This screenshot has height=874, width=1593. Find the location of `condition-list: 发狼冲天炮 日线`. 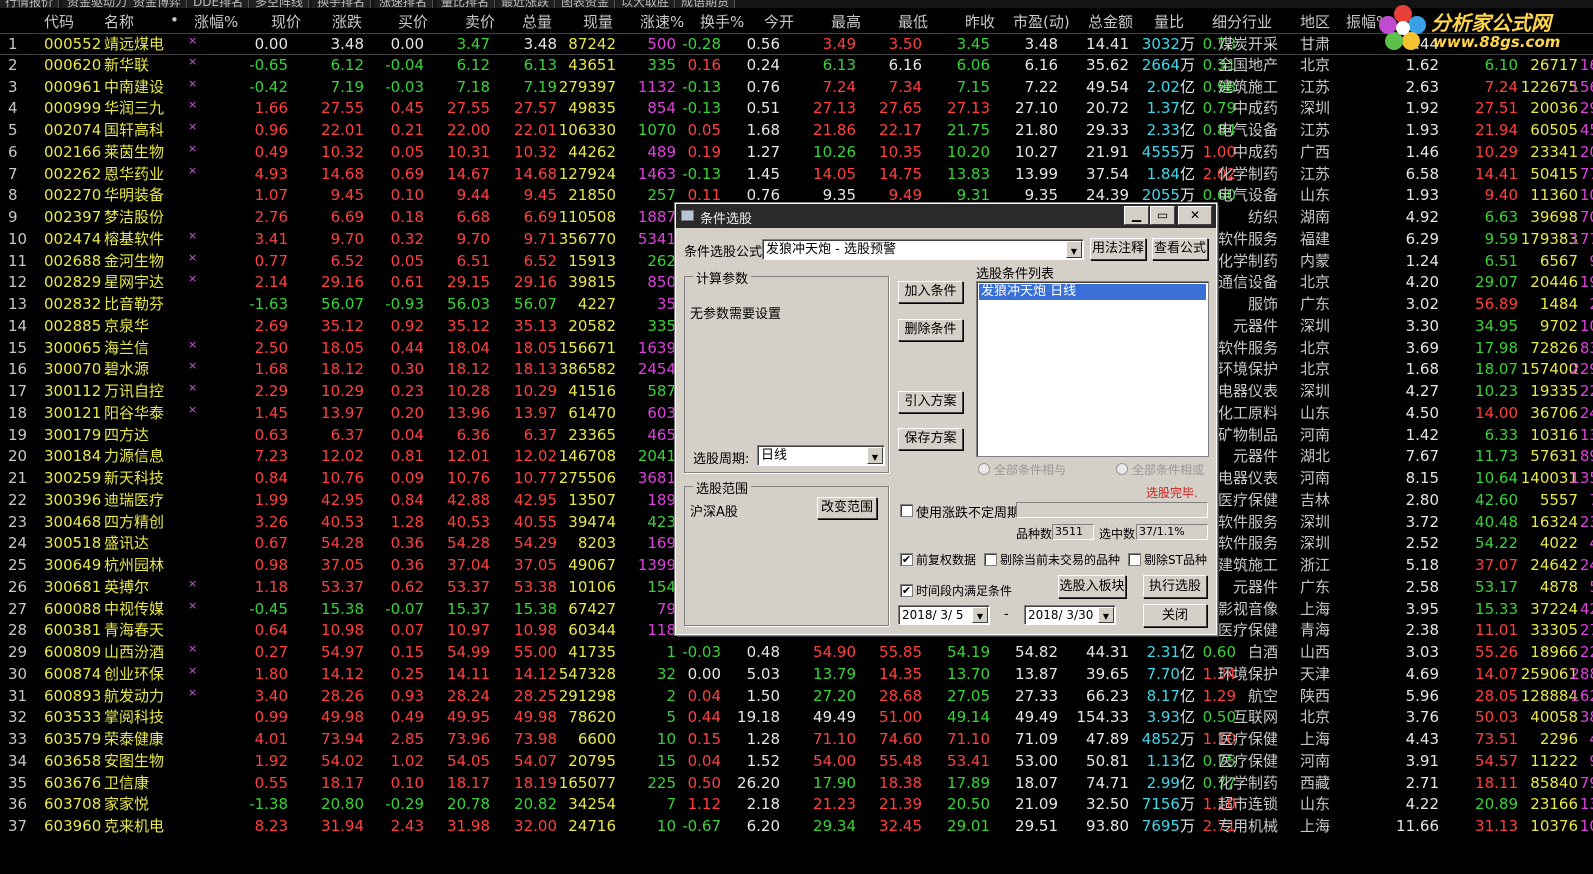

condition-list: 发狼冲天炮 日线 is located at coordinates (1092, 369).